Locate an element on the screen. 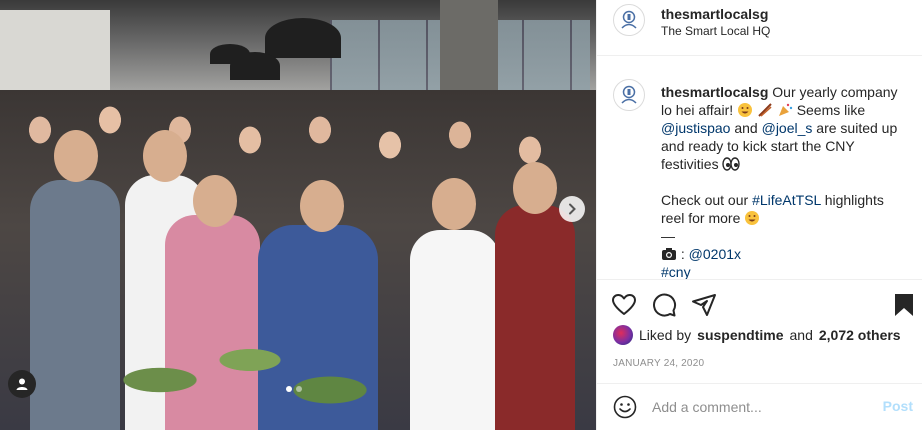 The height and width of the screenshot is (430, 922). save-bookmark-icon is located at coordinates (904, 305).